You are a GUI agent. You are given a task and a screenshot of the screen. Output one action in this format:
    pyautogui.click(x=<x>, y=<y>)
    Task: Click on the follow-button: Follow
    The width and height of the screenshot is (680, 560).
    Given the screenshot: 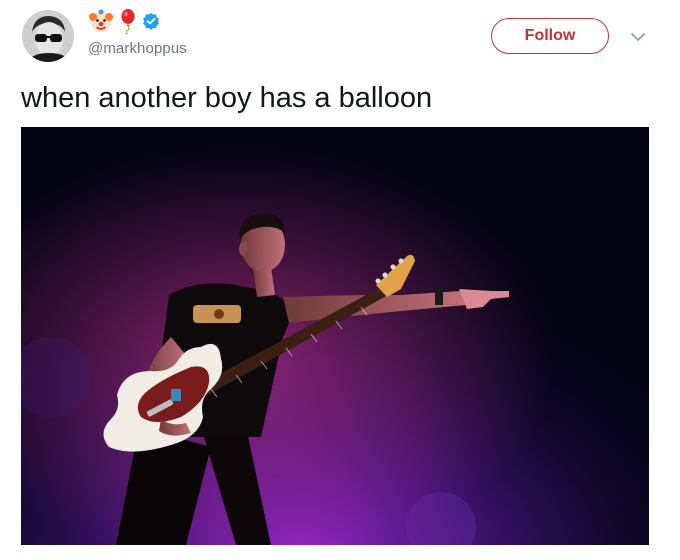 What is the action you would take?
    pyautogui.click(x=550, y=36)
    